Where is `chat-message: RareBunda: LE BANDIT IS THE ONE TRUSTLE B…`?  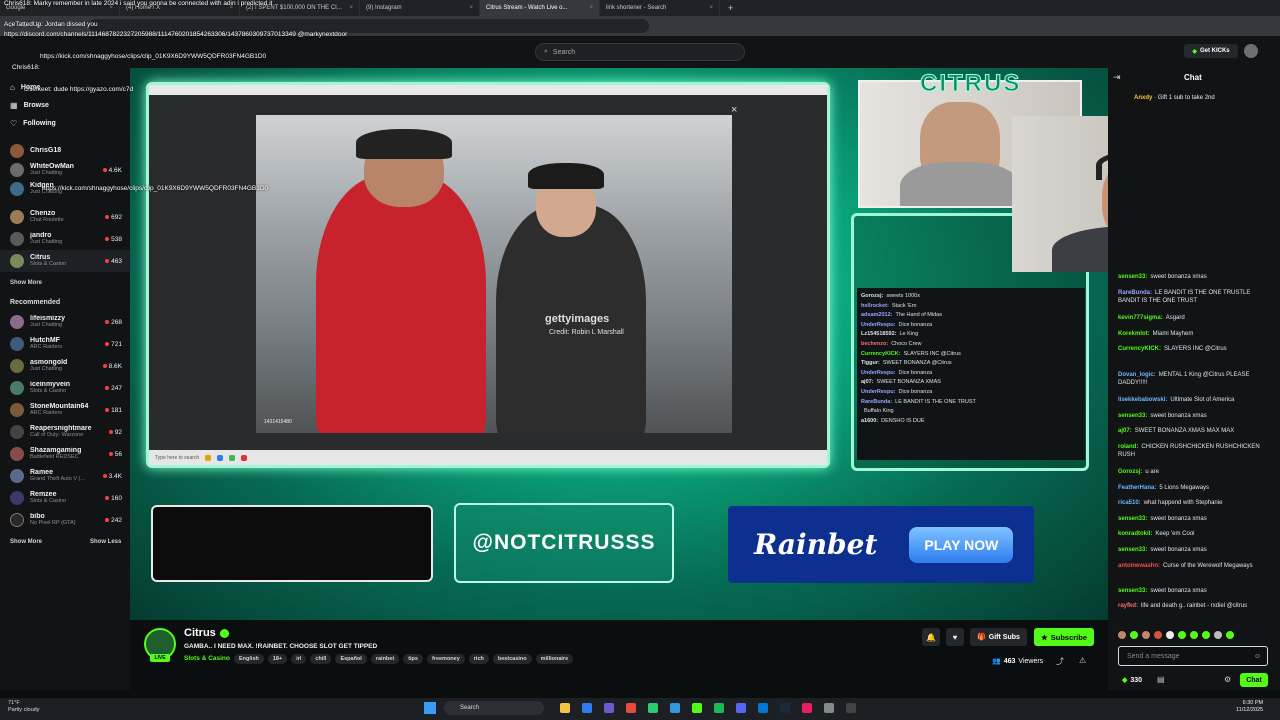 chat-message: RareBunda: LE BANDIT IS THE ONE TRUSTLE B… is located at coordinates (1194, 297).